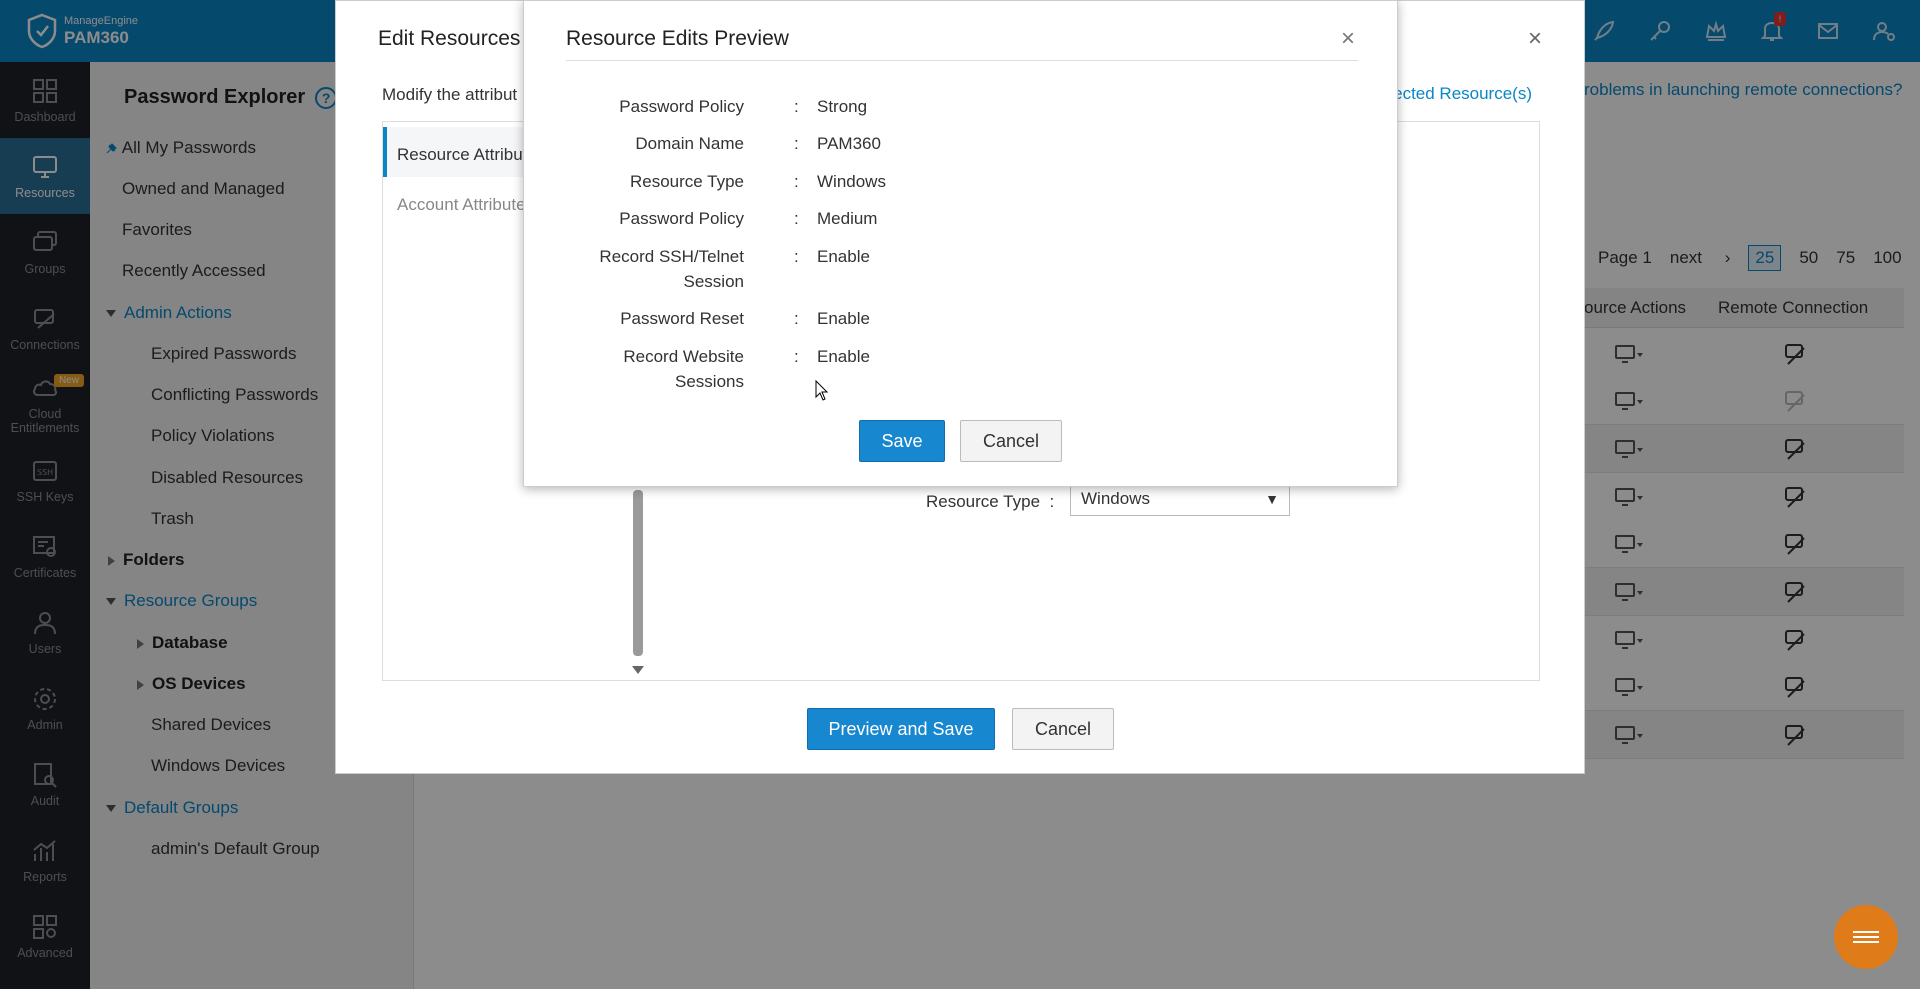  Describe the element at coordinates (463, 152) in the screenshot. I see `tab-resource-attributes: Resource Attribut` at that location.